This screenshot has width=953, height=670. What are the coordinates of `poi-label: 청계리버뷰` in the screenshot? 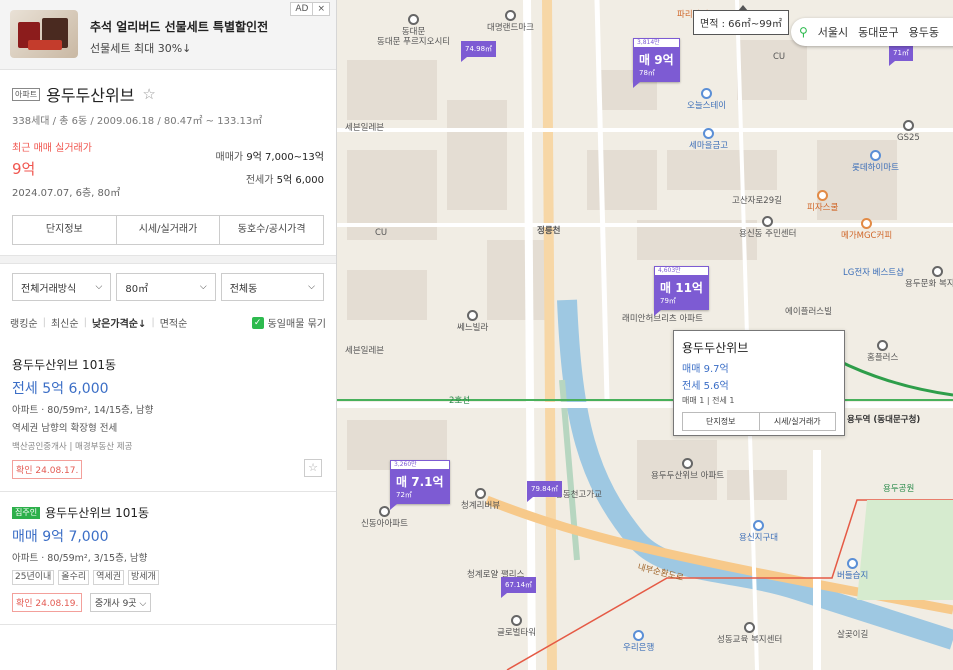 It's located at (480, 499).